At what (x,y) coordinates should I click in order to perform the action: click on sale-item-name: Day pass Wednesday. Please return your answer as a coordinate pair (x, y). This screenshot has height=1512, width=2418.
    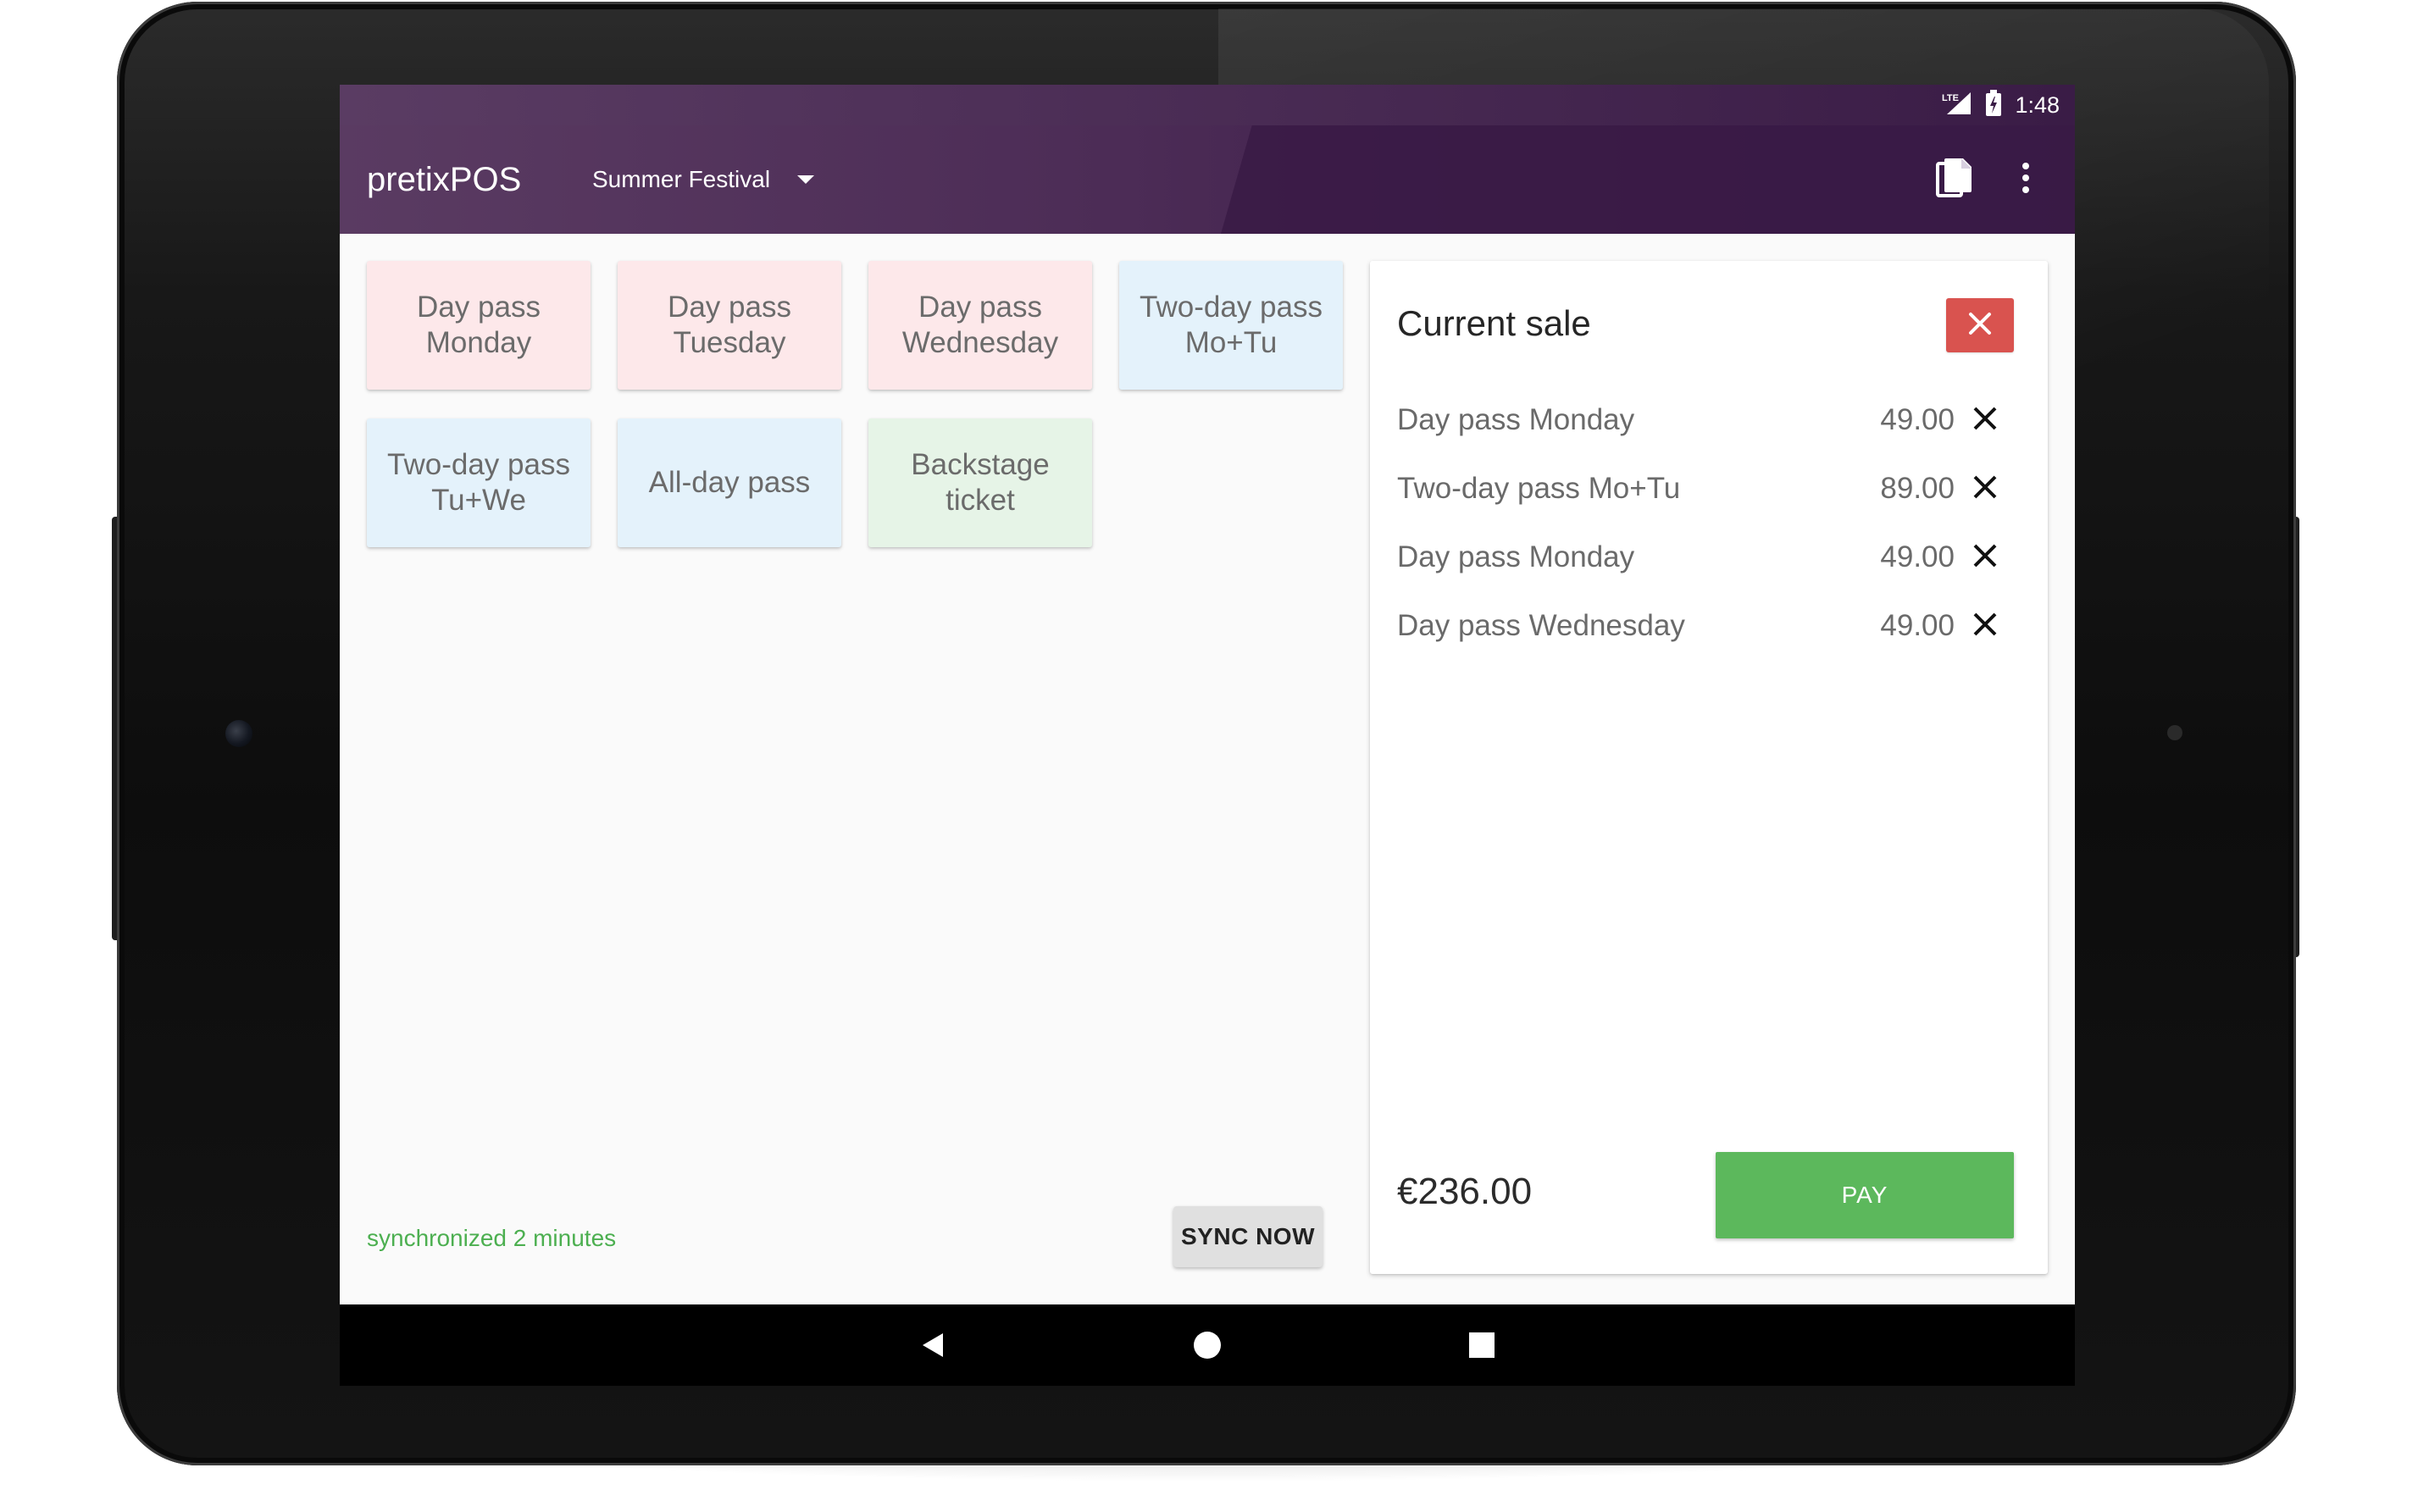
    Looking at the image, I should click on (1541, 625).